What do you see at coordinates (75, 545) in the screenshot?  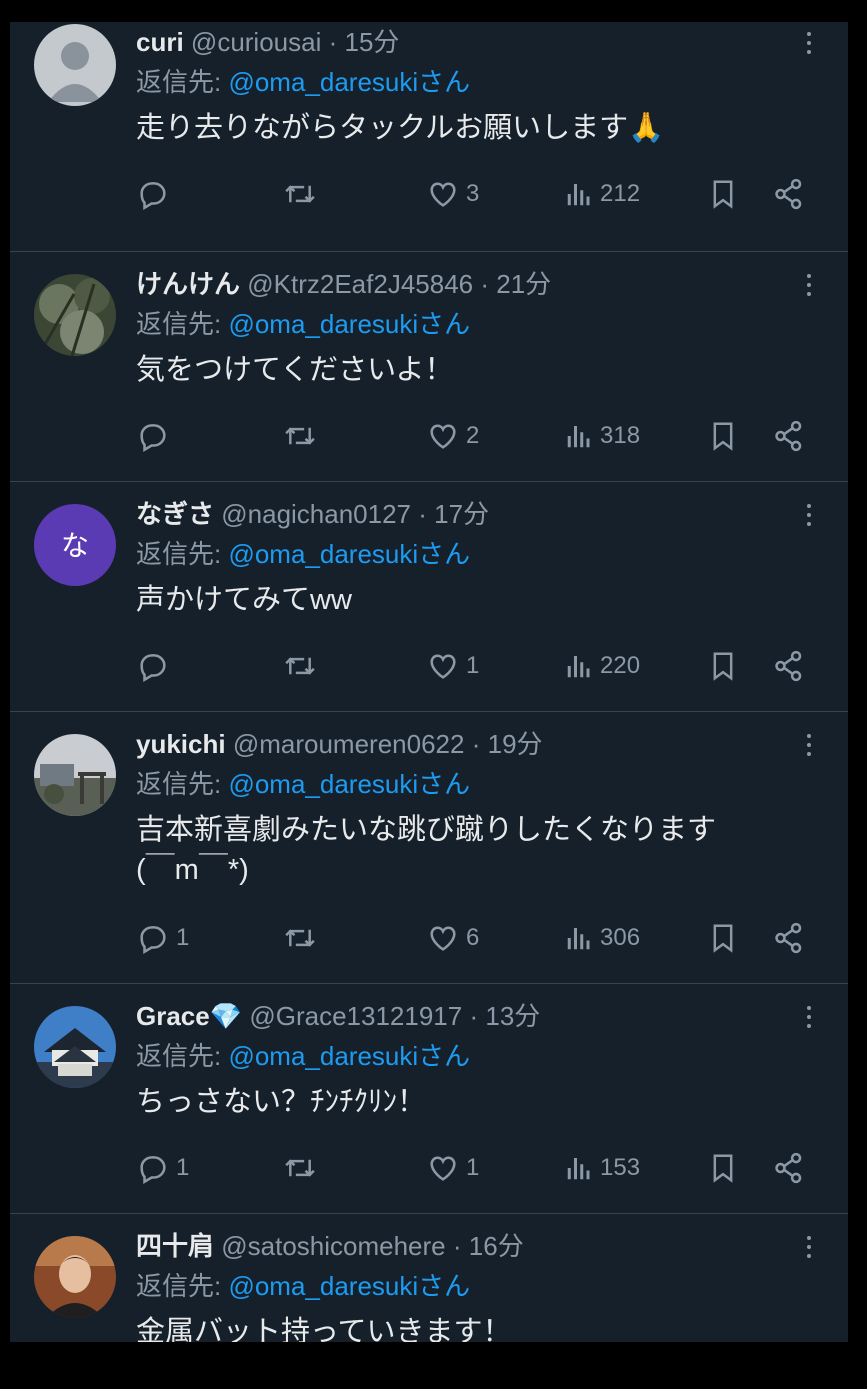 I see `avatar: な` at bounding box center [75, 545].